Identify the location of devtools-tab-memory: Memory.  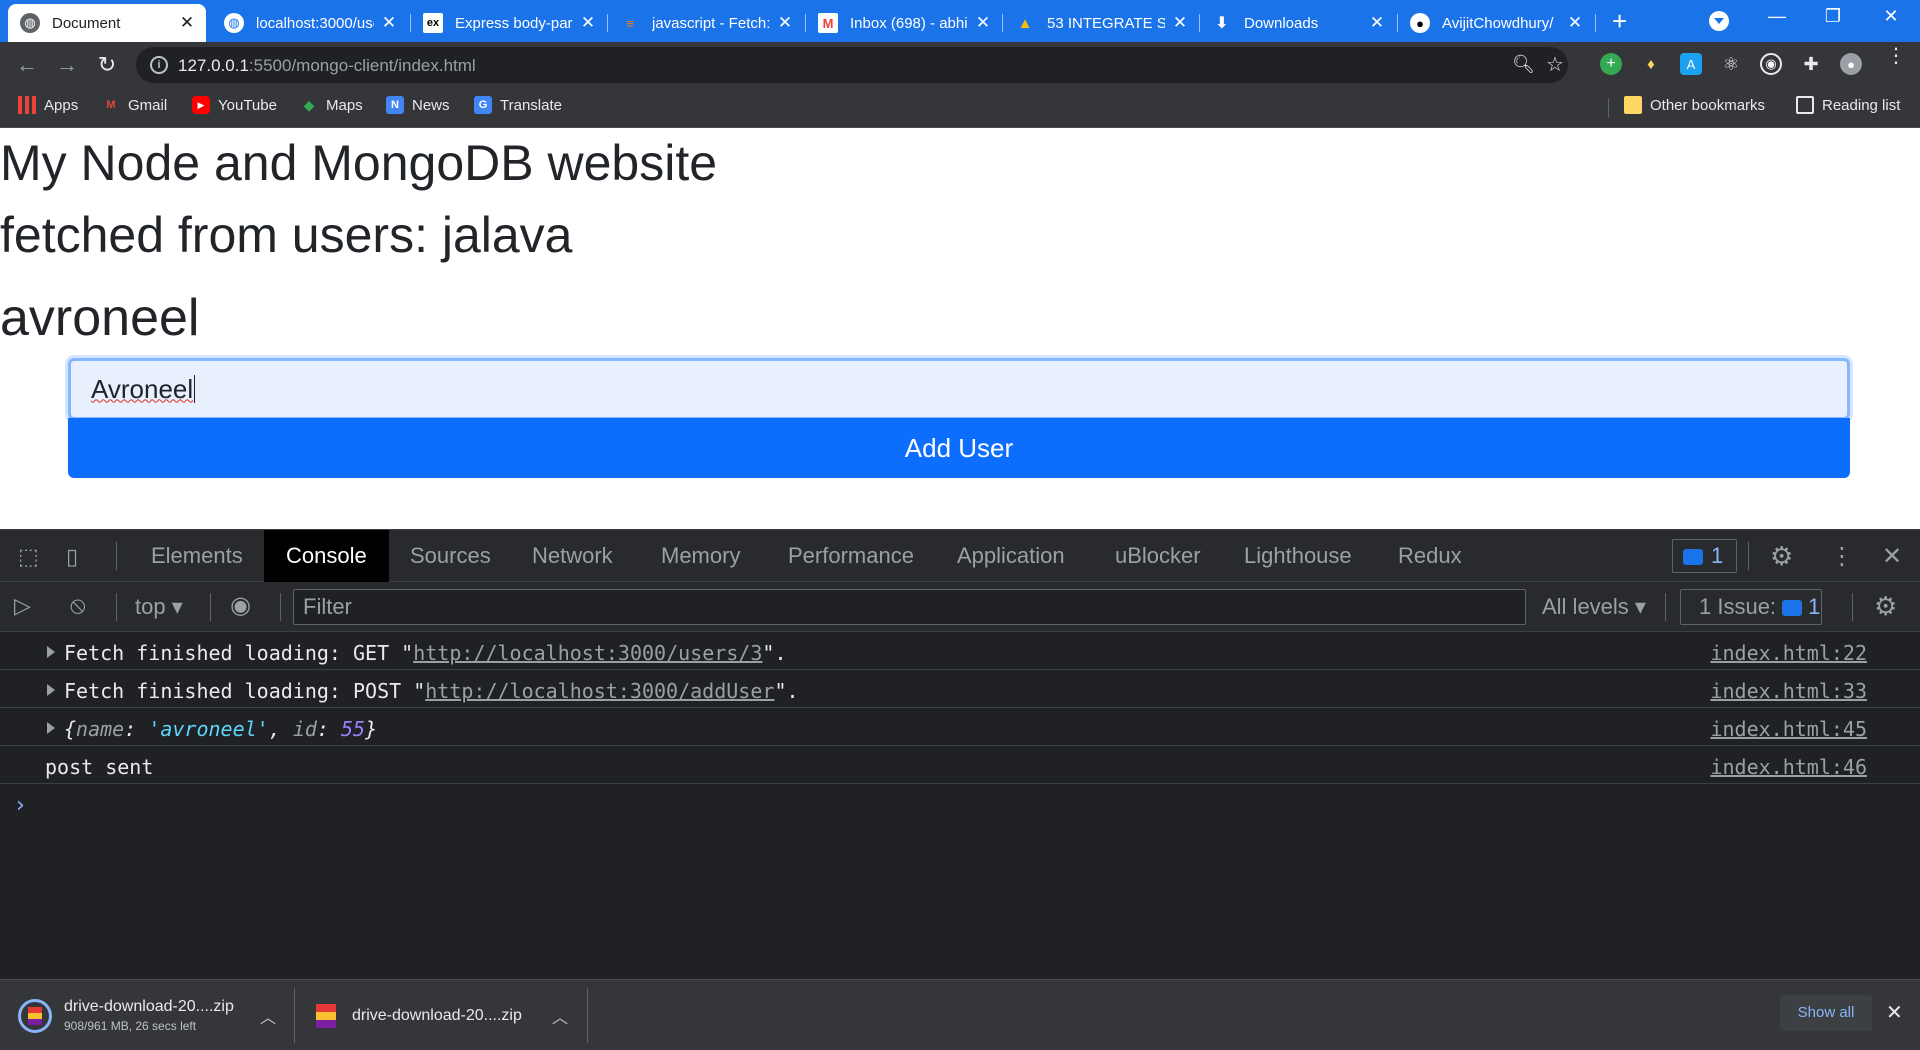
(700, 556).